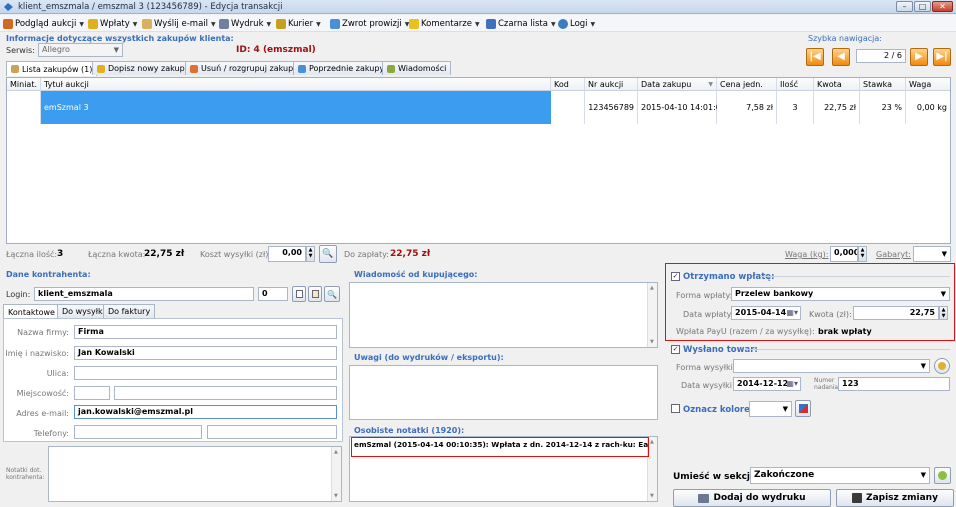  What do you see at coordinates (881, 56) in the screenshot?
I see `nav-page-field: 2 / 6` at bounding box center [881, 56].